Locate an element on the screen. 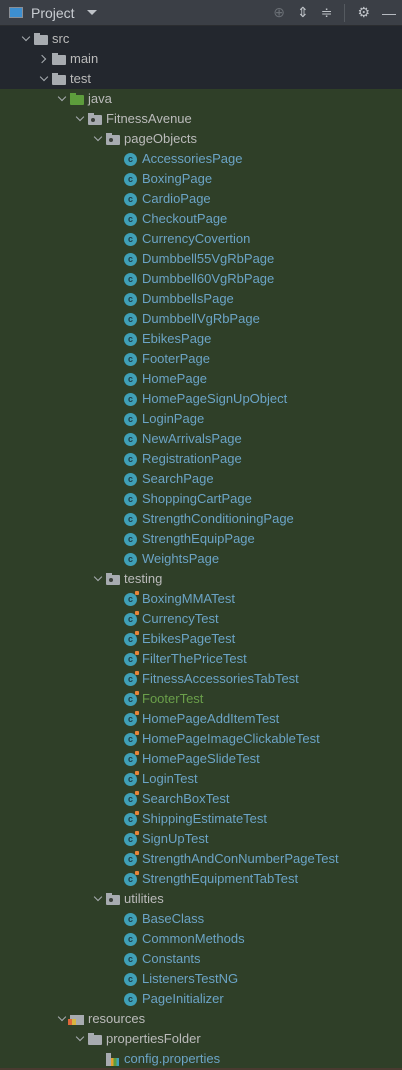 The image size is (402, 1070). tree-item-pageinitializer: c PageInitializer is located at coordinates (201, 999).